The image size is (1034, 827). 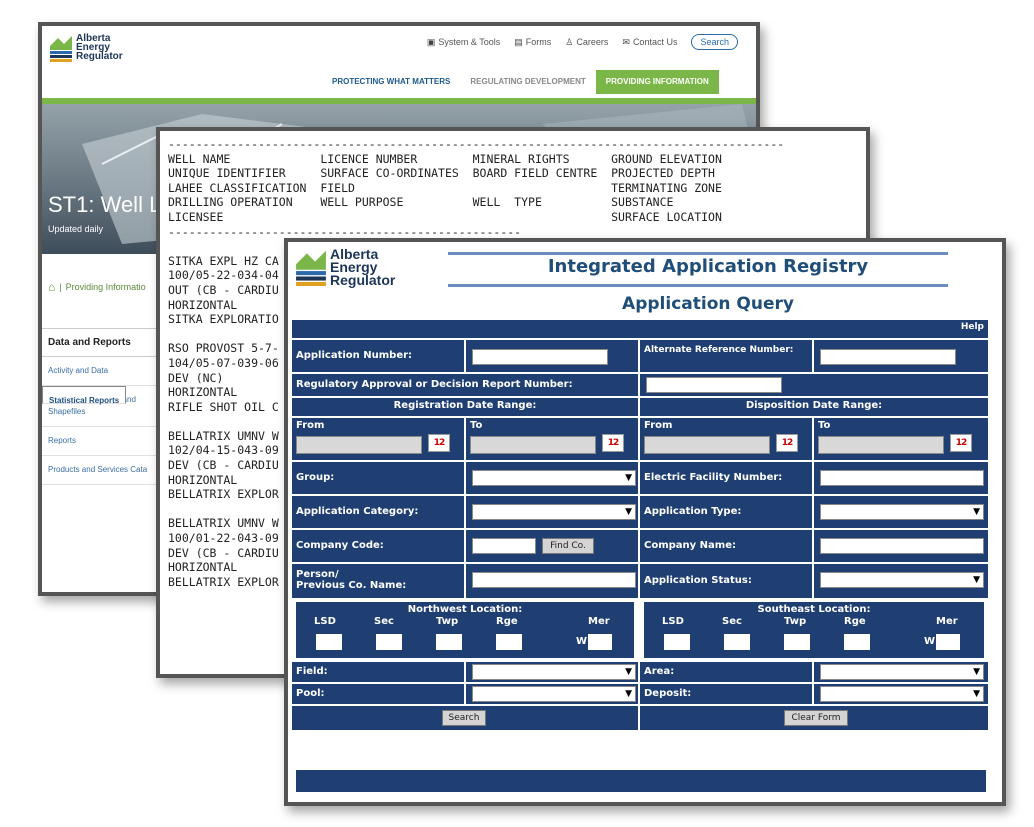 I want to click on title-rule-bottom, so click(x=698, y=285).